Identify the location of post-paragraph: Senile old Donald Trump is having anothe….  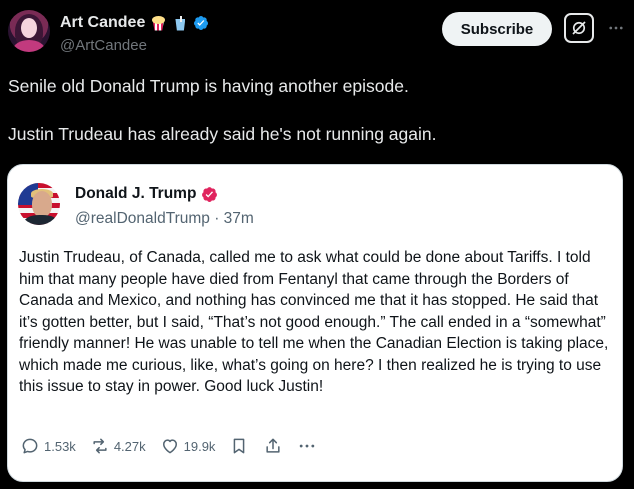
(208, 86).